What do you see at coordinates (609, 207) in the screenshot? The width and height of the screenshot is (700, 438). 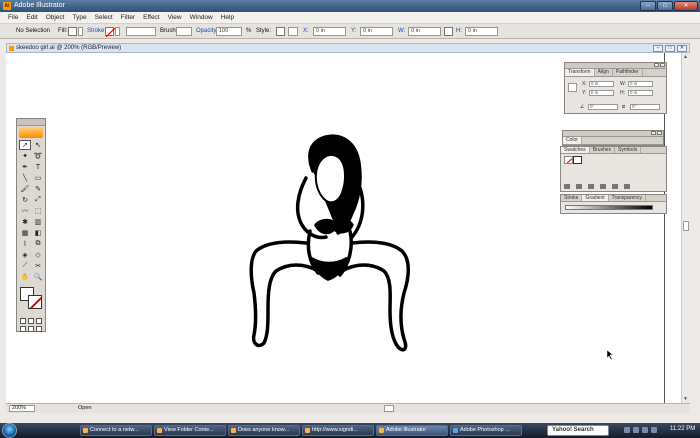 I see `gradient-slider` at bounding box center [609, 207].